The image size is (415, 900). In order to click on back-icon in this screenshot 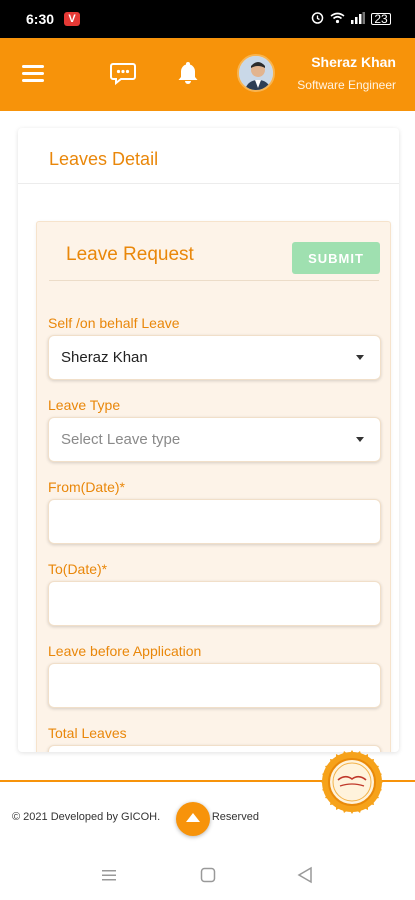, I will do `click(305, 877)`.